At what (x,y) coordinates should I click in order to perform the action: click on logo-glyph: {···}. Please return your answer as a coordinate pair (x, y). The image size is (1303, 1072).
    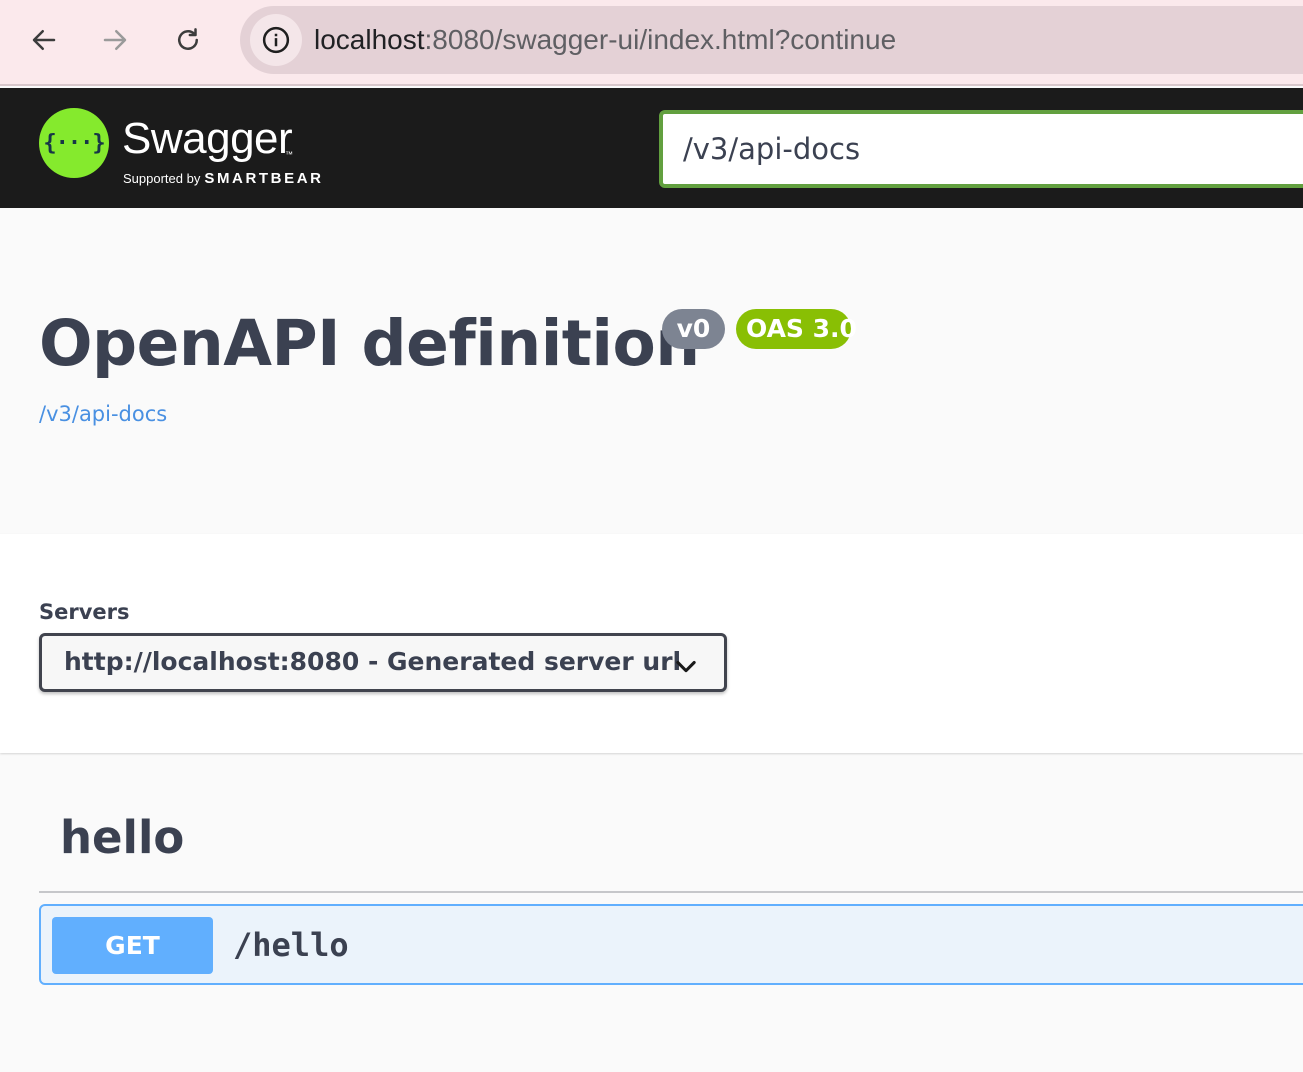
    Looking at the image, I should click on (74, 143).